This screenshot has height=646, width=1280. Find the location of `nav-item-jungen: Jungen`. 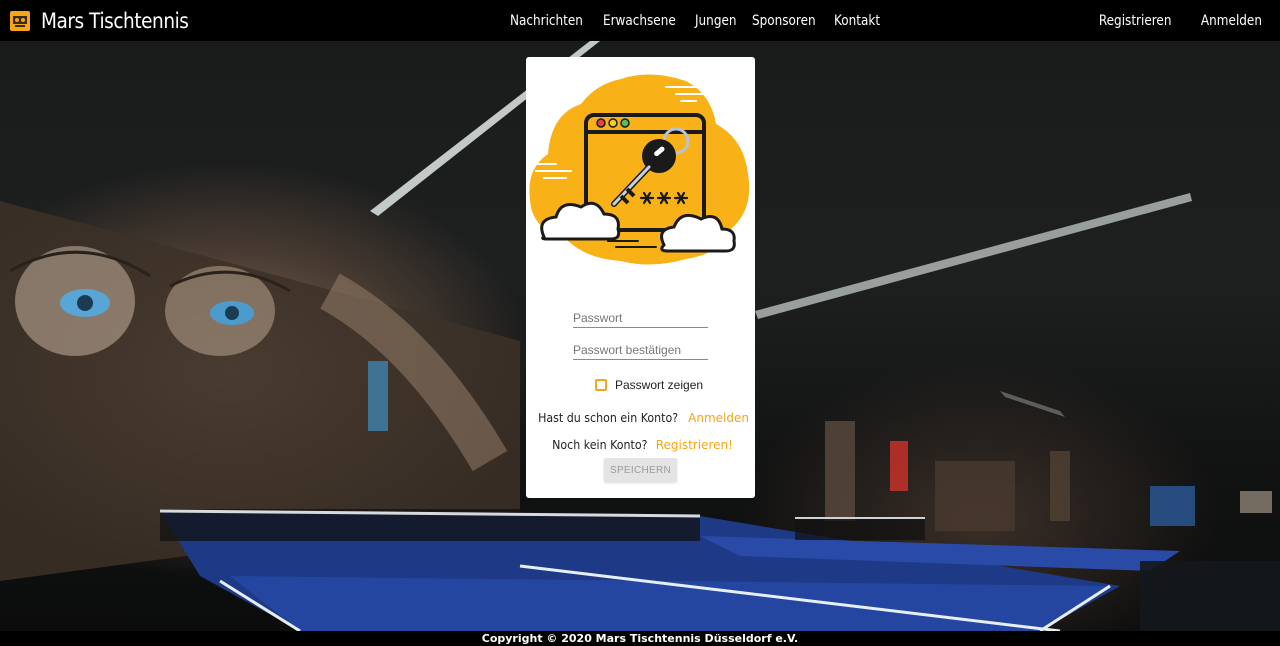

nav-item-jungen: Jungen is located at coordinates (715, 21).